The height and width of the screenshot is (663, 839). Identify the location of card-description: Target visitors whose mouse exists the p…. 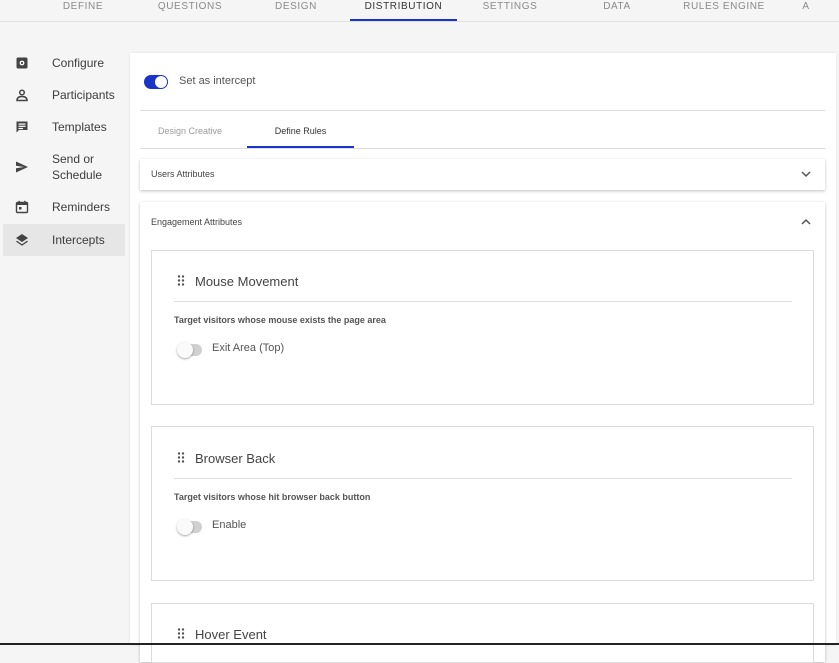
(280, 320).